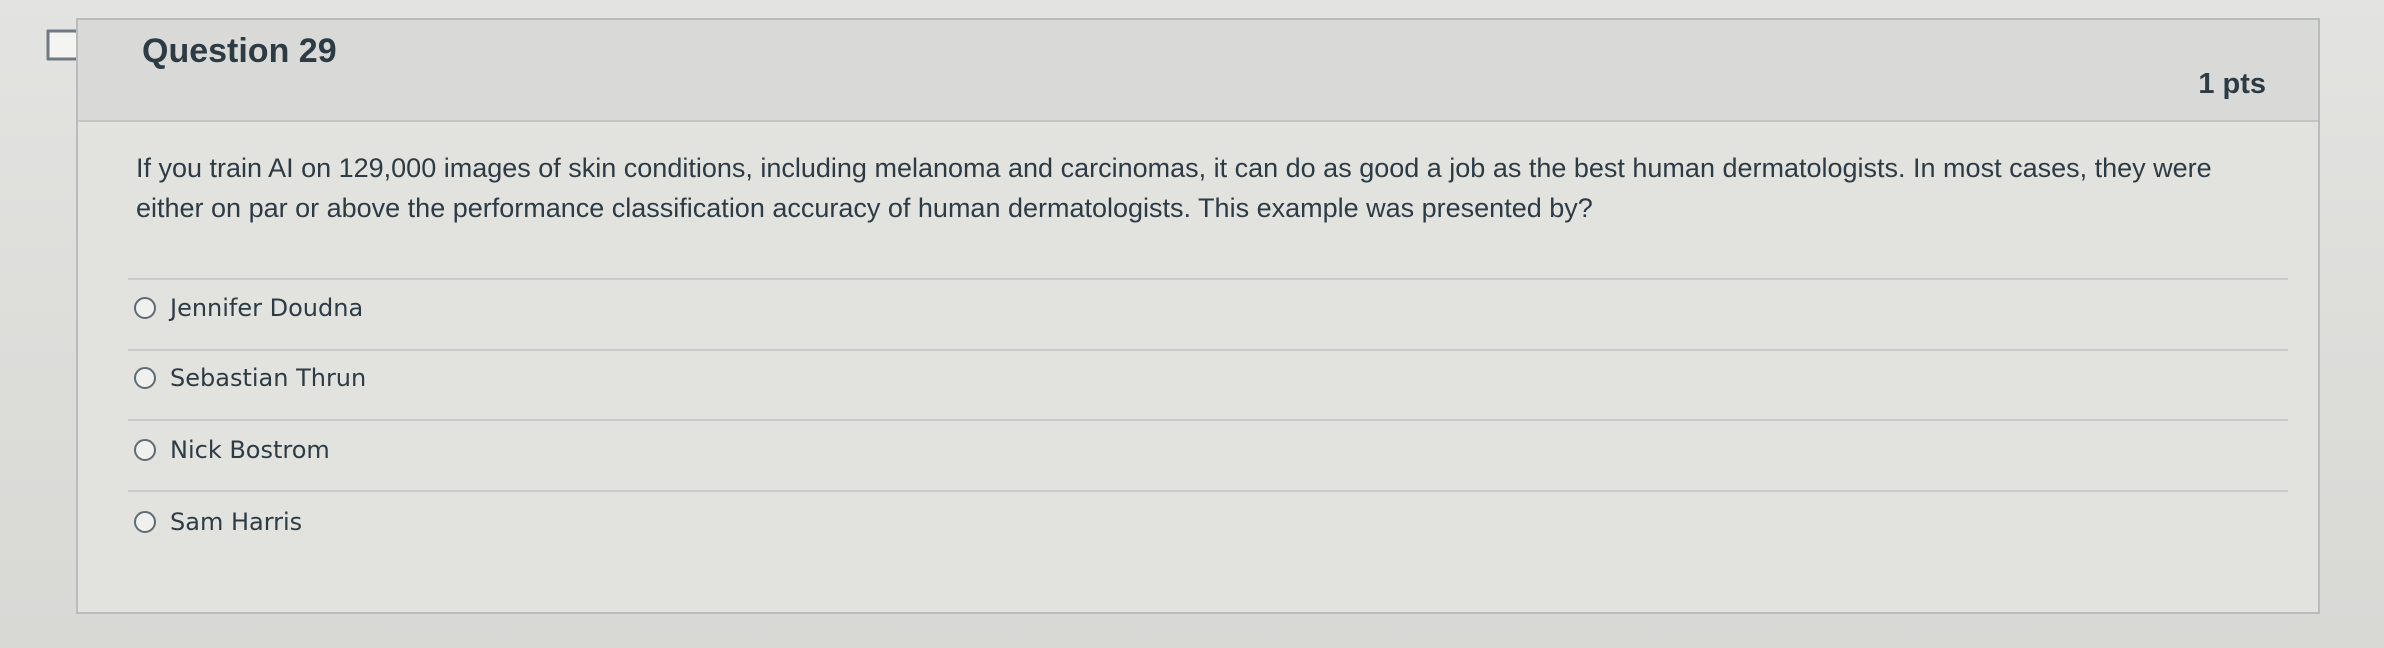 The height and width of the screenshot is (648, 2384). I want to click on answer-label: Sam Harris, so click(236, 522).